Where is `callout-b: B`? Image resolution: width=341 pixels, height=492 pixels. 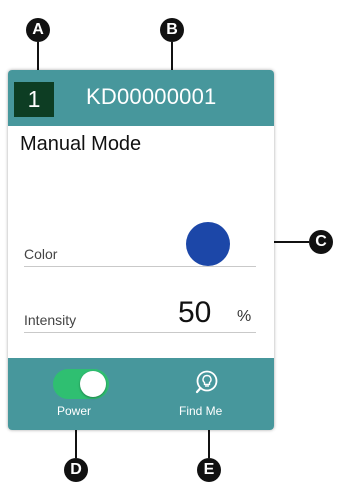
callout-b: B is located at coordinates (172, 30).